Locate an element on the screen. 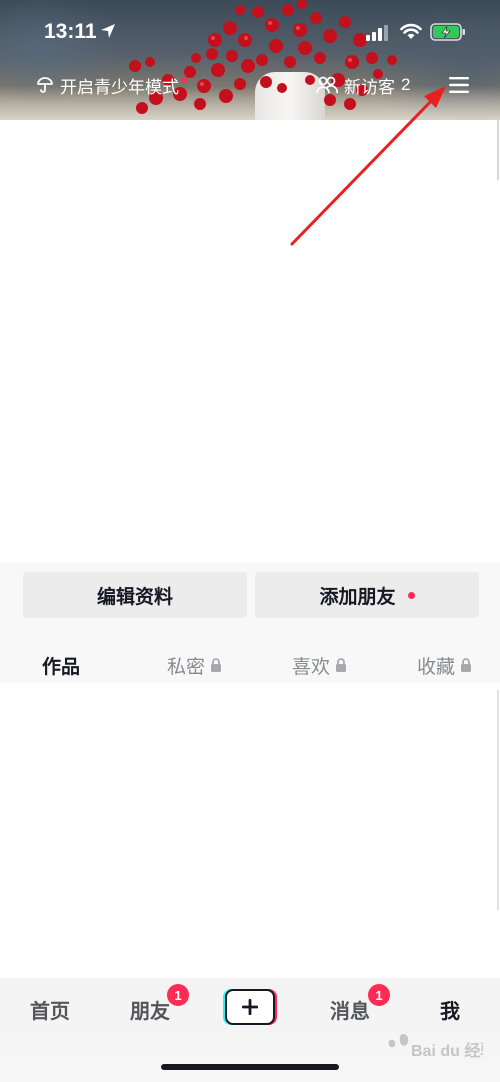 This screenshot has height=1082, width=500. home-indicator is located at coordinates (250, 1067).